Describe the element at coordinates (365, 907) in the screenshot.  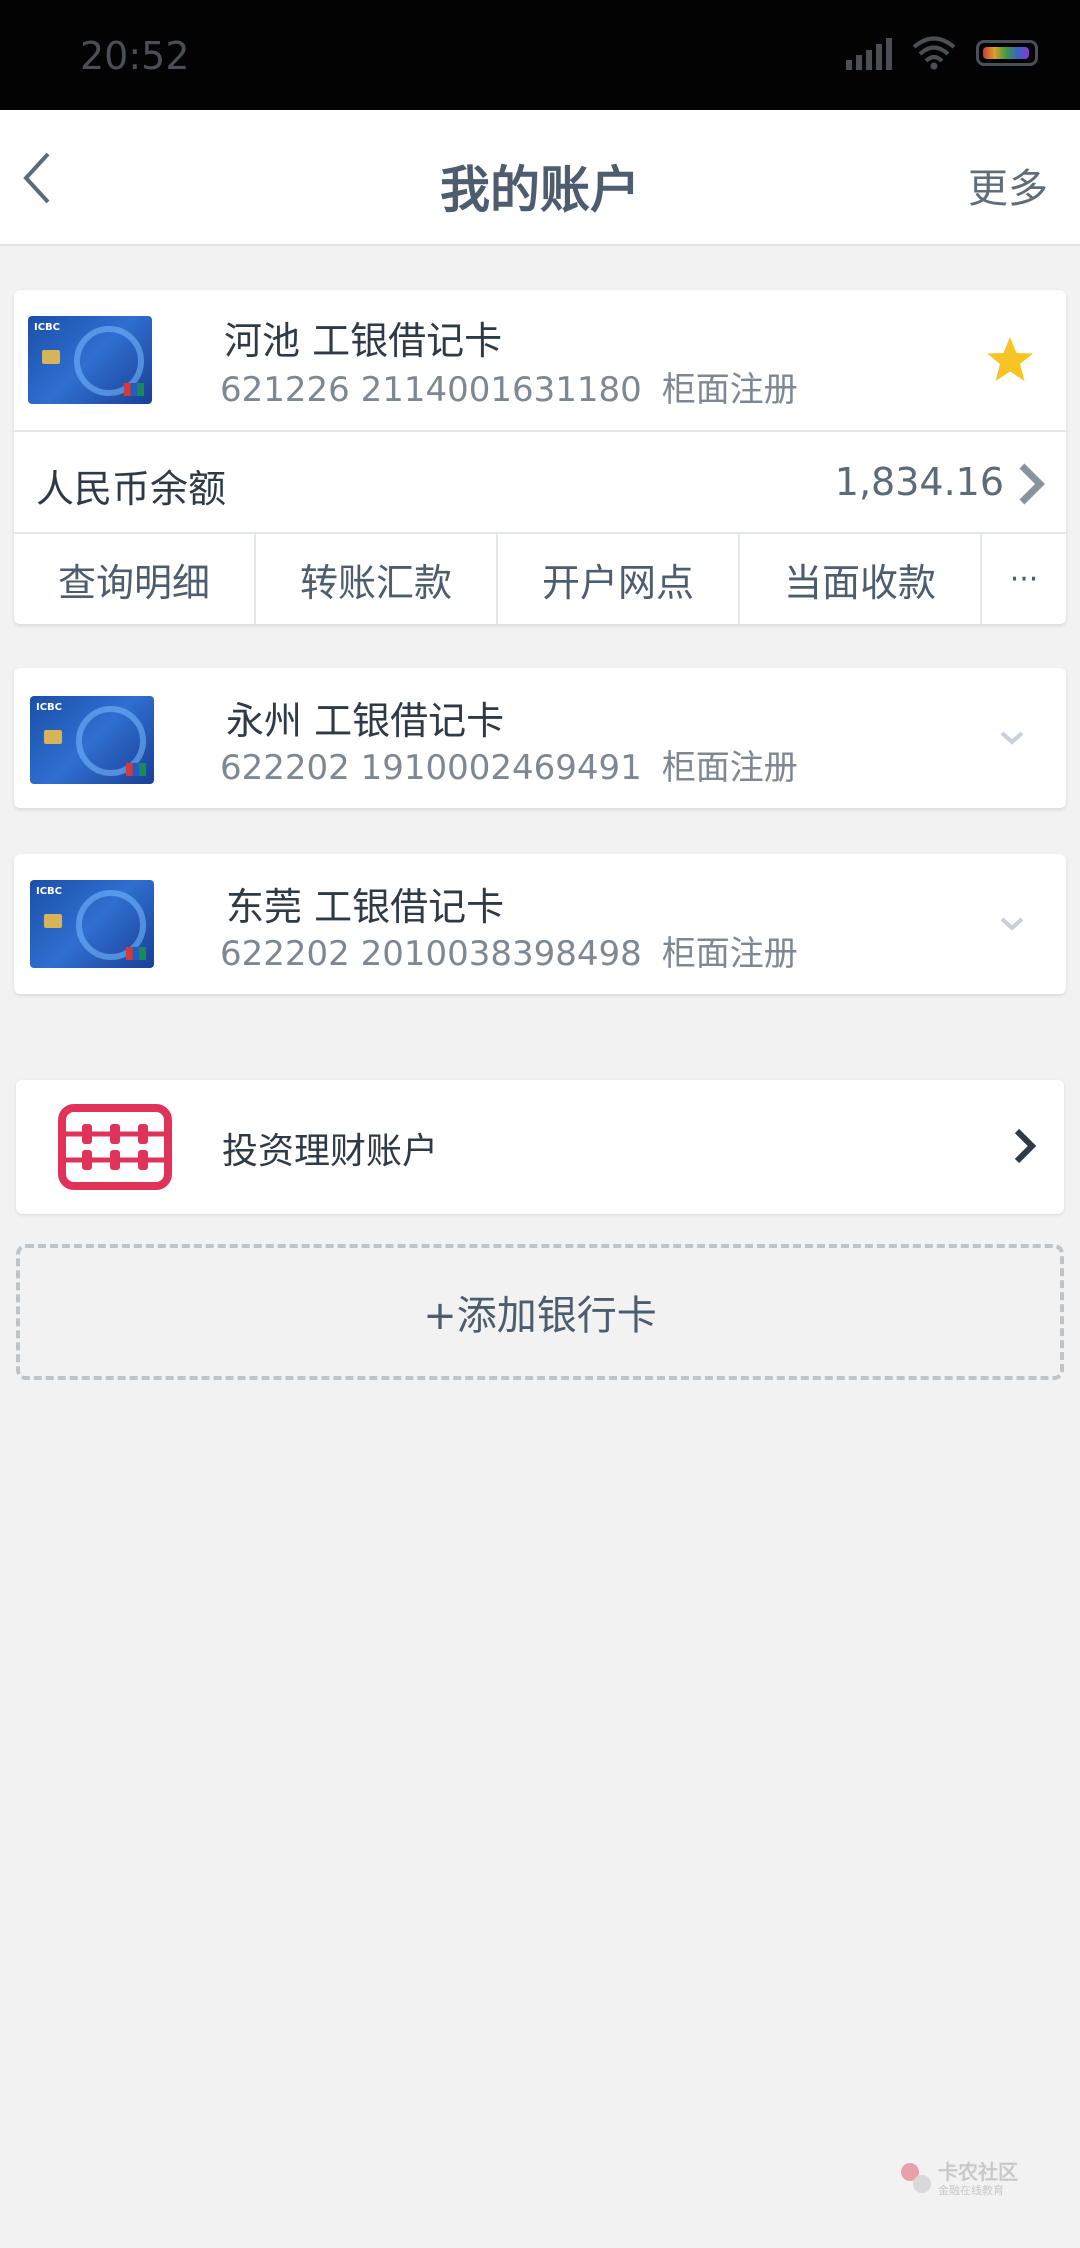
I see `card-name: 东莞 工银借记卡` at that location.